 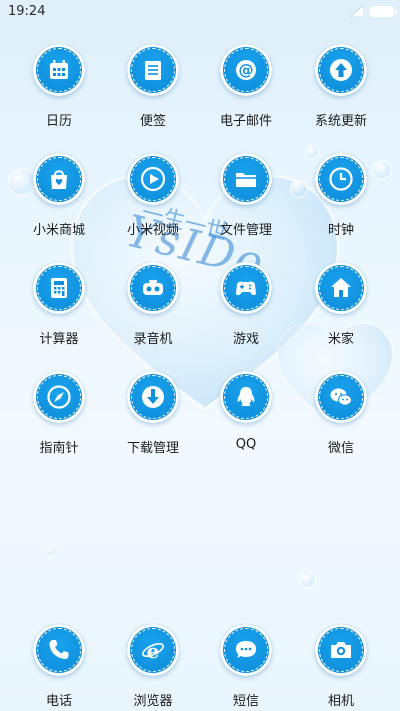 I want to click on app-calculator: 计算器, so click(x=59, y=304).